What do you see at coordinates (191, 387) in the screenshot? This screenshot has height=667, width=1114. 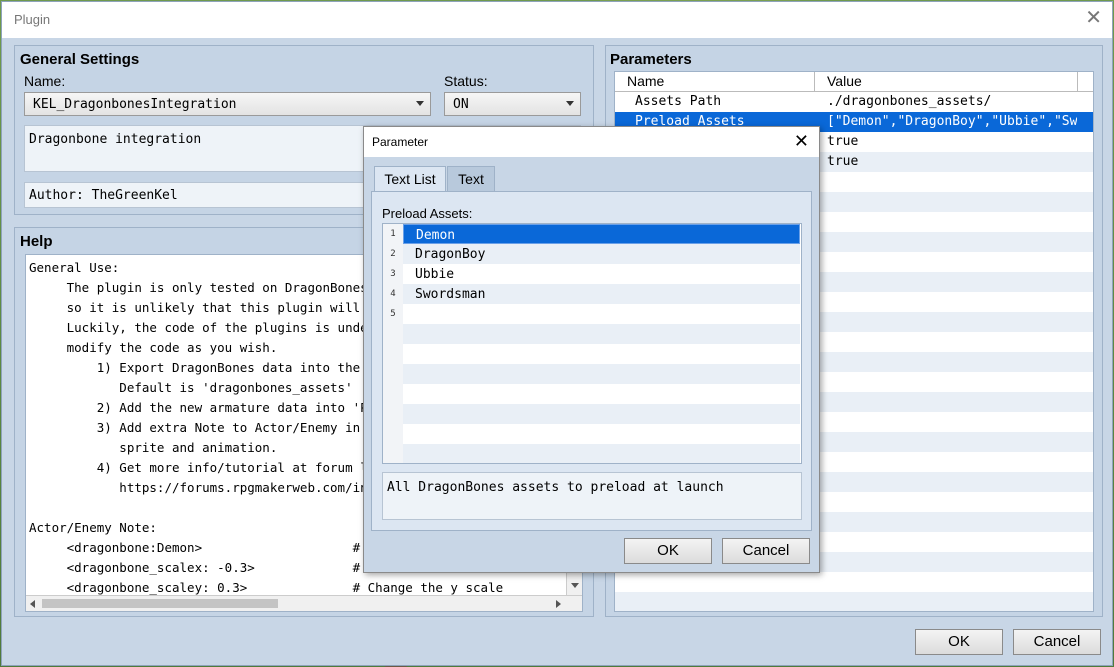 I see `help-line: Default is 'dragonbones_assets'` at bounding box center [191, 387].